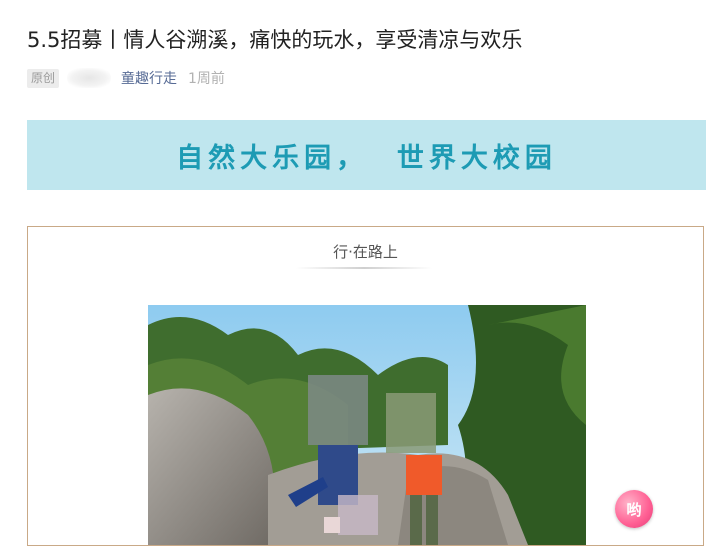 This screenshot has width=706, height=546. Describe the element at coordinates (365, 252) in the screenshot. I see `section-title: 行·在路上` at that location.